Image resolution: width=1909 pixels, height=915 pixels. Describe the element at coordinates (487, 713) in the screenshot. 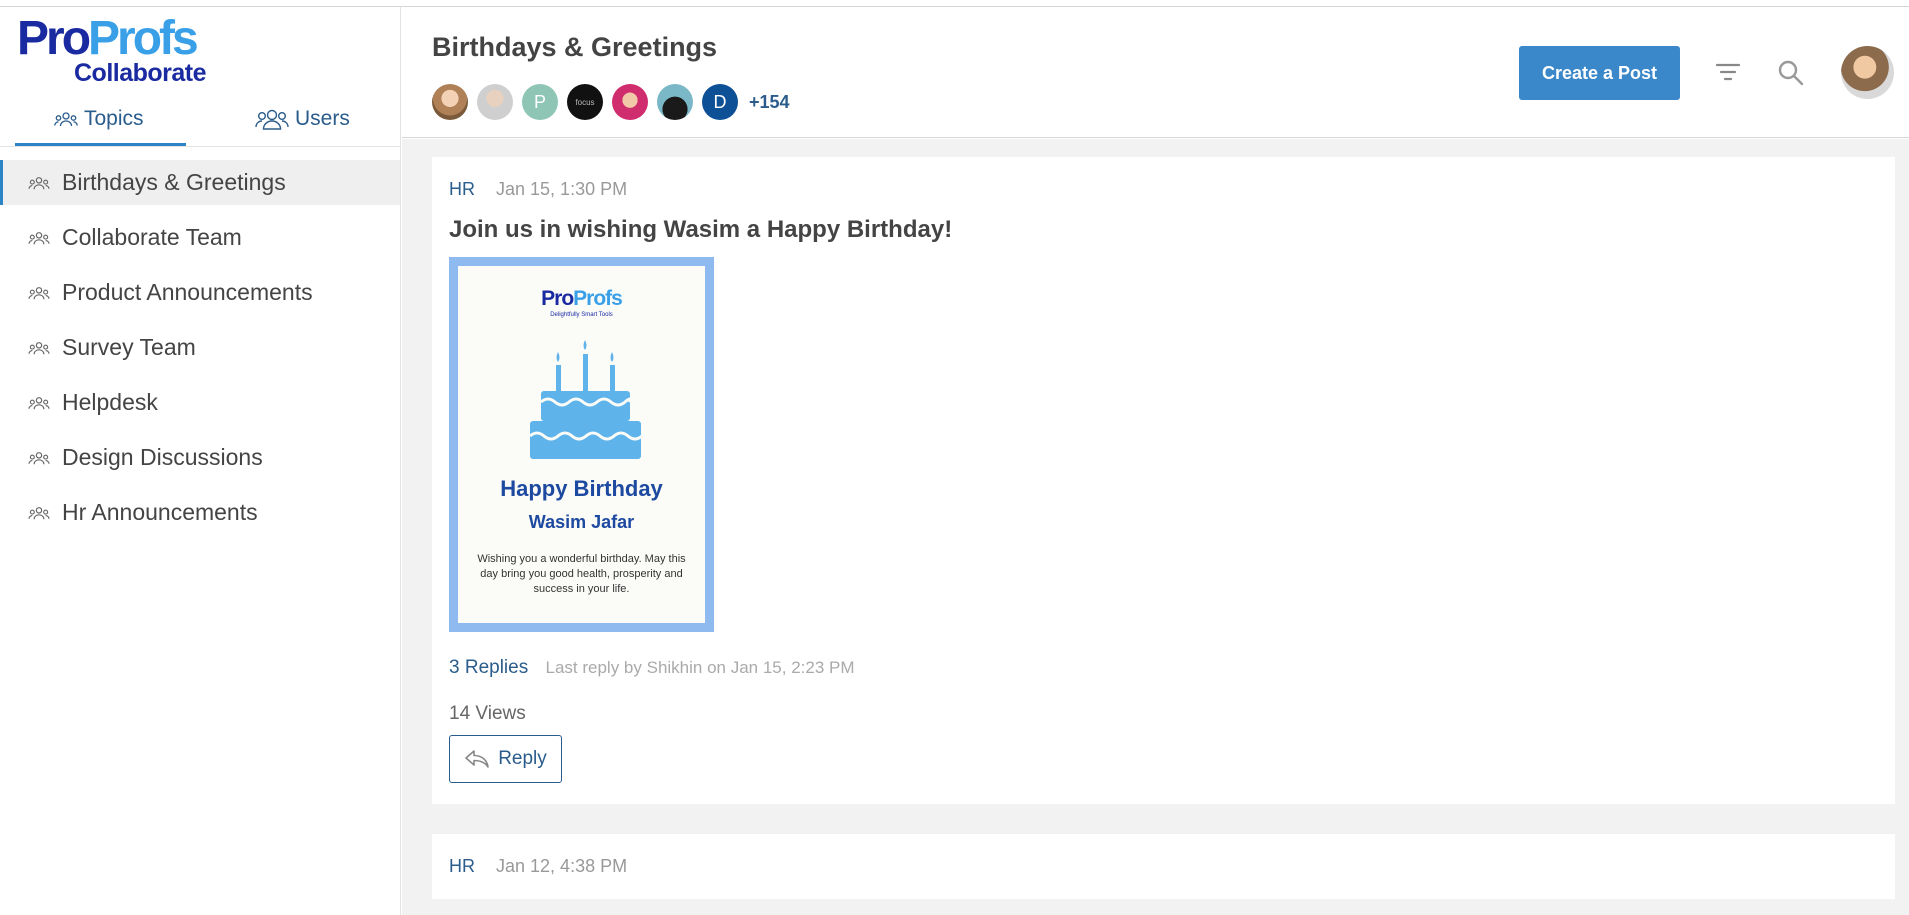

I see `views-count: 14 Views` at that location.